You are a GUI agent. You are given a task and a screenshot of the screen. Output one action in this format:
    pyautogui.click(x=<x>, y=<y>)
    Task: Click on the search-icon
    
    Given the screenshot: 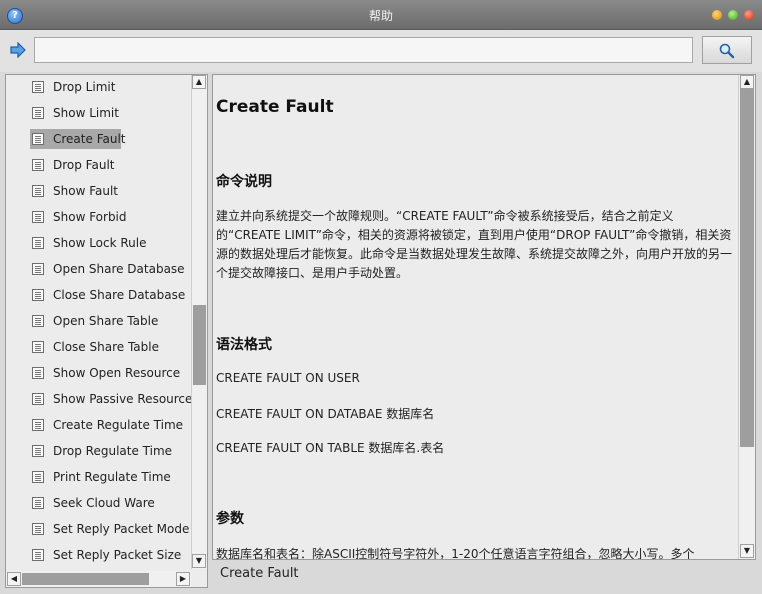 What is the action you would take?
    pyautogui.click(x=727, y=51)
    